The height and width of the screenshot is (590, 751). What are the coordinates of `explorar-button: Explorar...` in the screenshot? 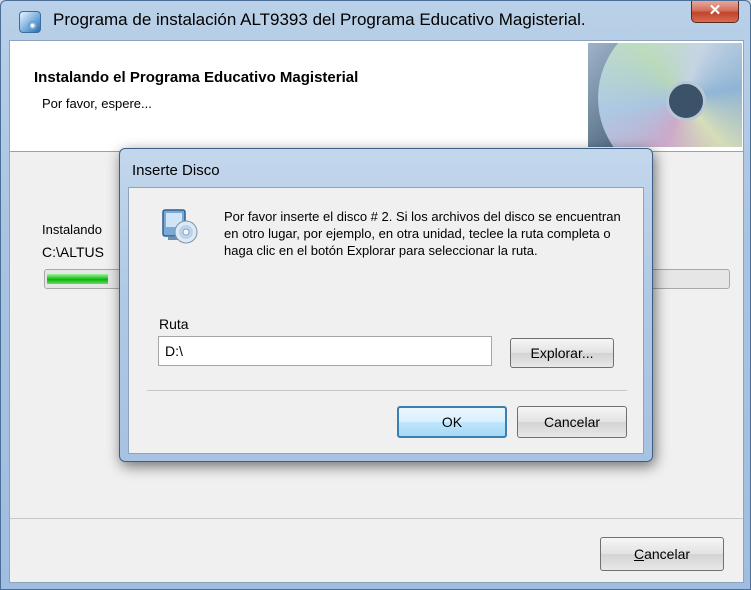 It's located at (562, 353).